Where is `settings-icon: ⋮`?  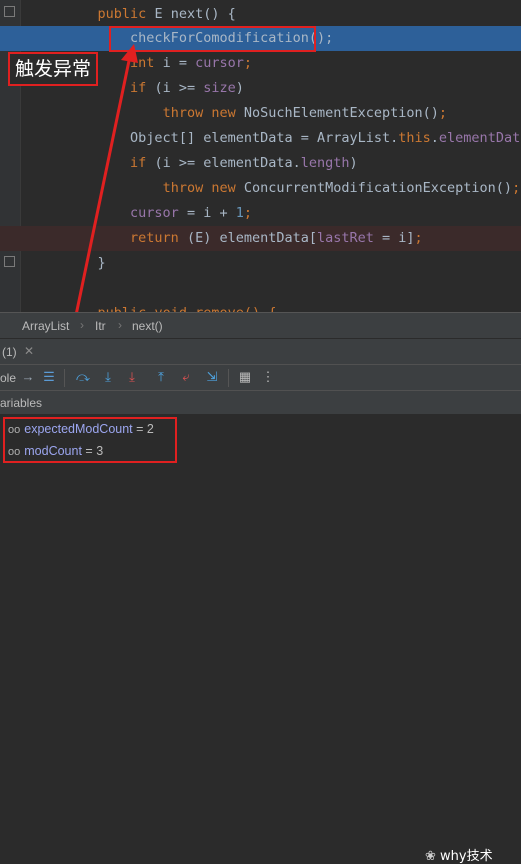 settings-icon: ⋮ is located at coordinates (268, 377).